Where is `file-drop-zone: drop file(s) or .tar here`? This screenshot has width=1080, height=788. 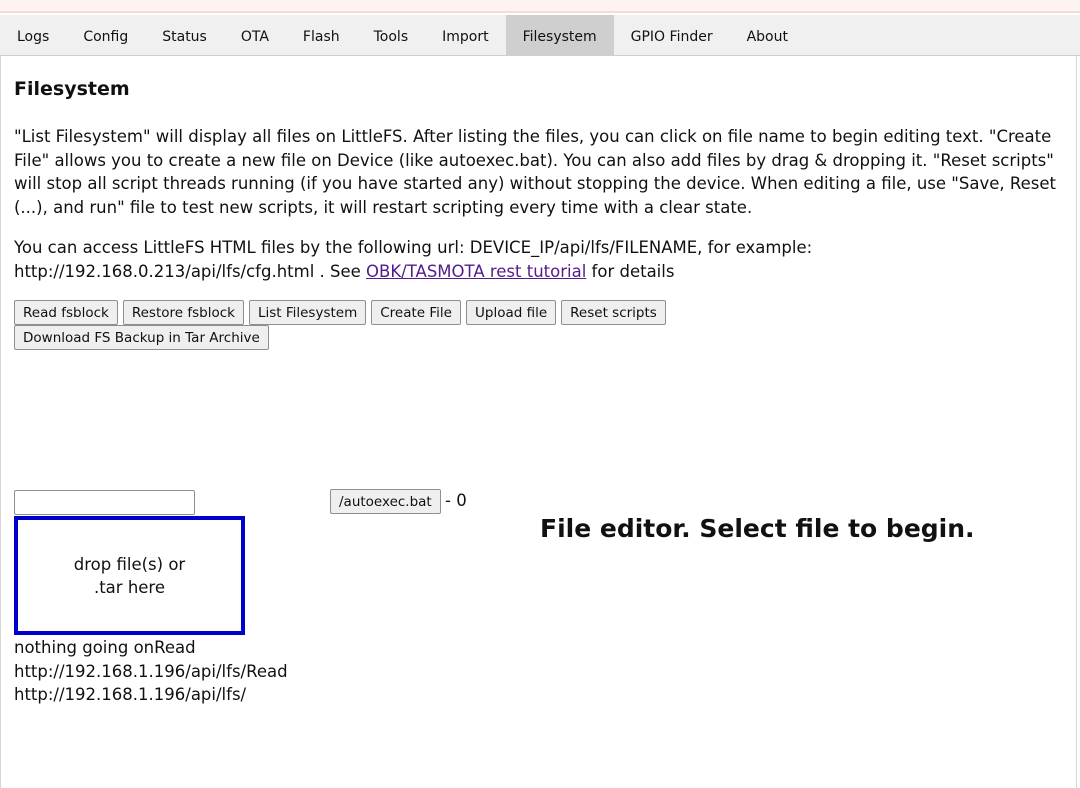
file-drop-zone: drop file(s) or .tar here is located at coordinates (129, 575).